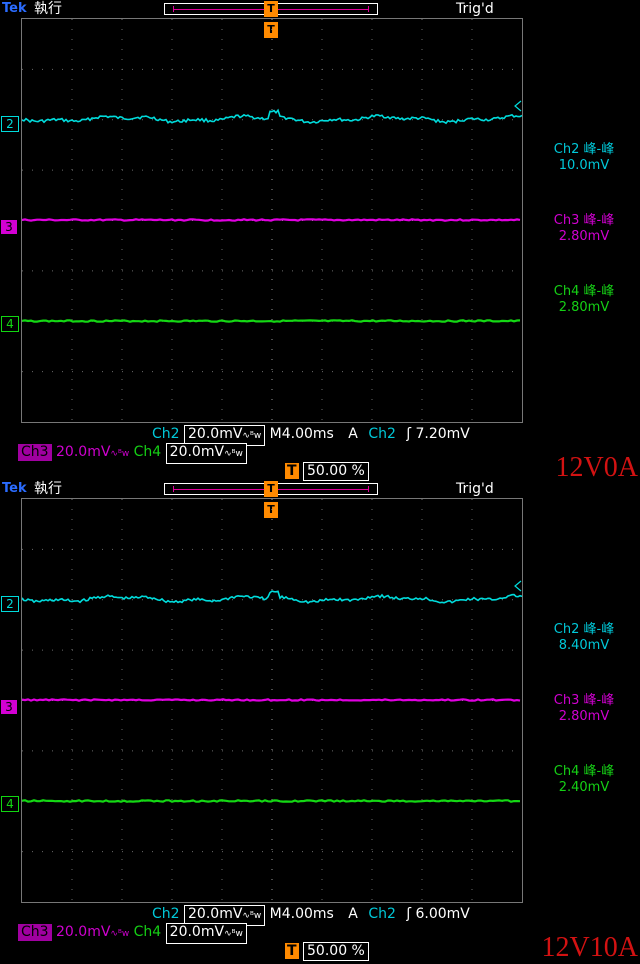  Describe the element at coordinates (442, 434) in the screenshot. I see `trigger-level: 7.20mV` at that location.